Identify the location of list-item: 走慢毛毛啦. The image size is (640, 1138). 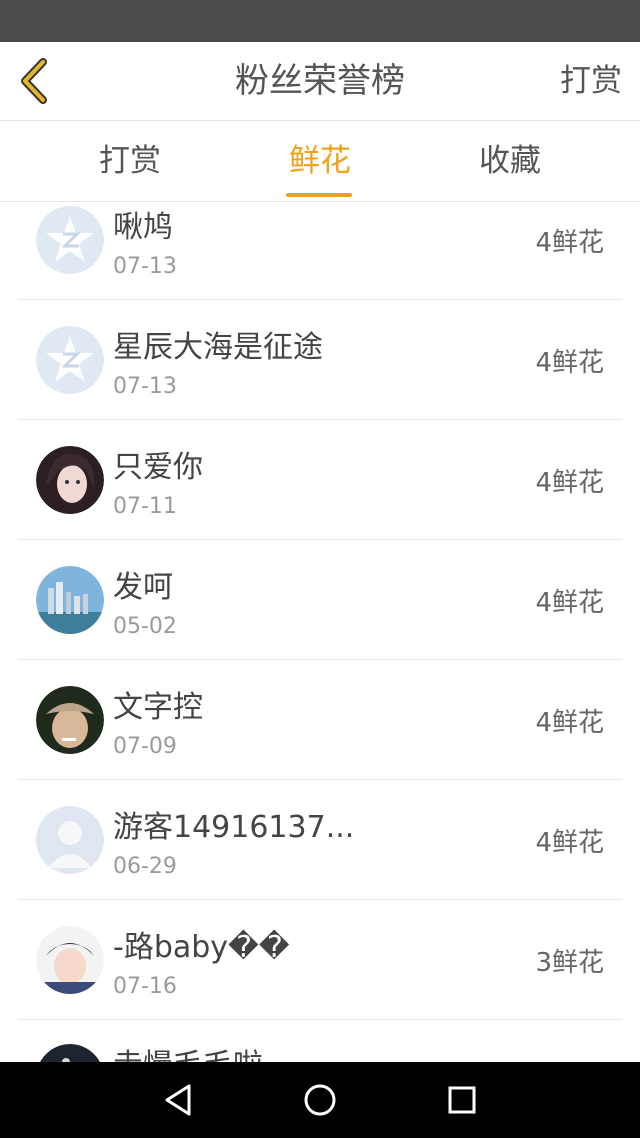
(320, 1041).